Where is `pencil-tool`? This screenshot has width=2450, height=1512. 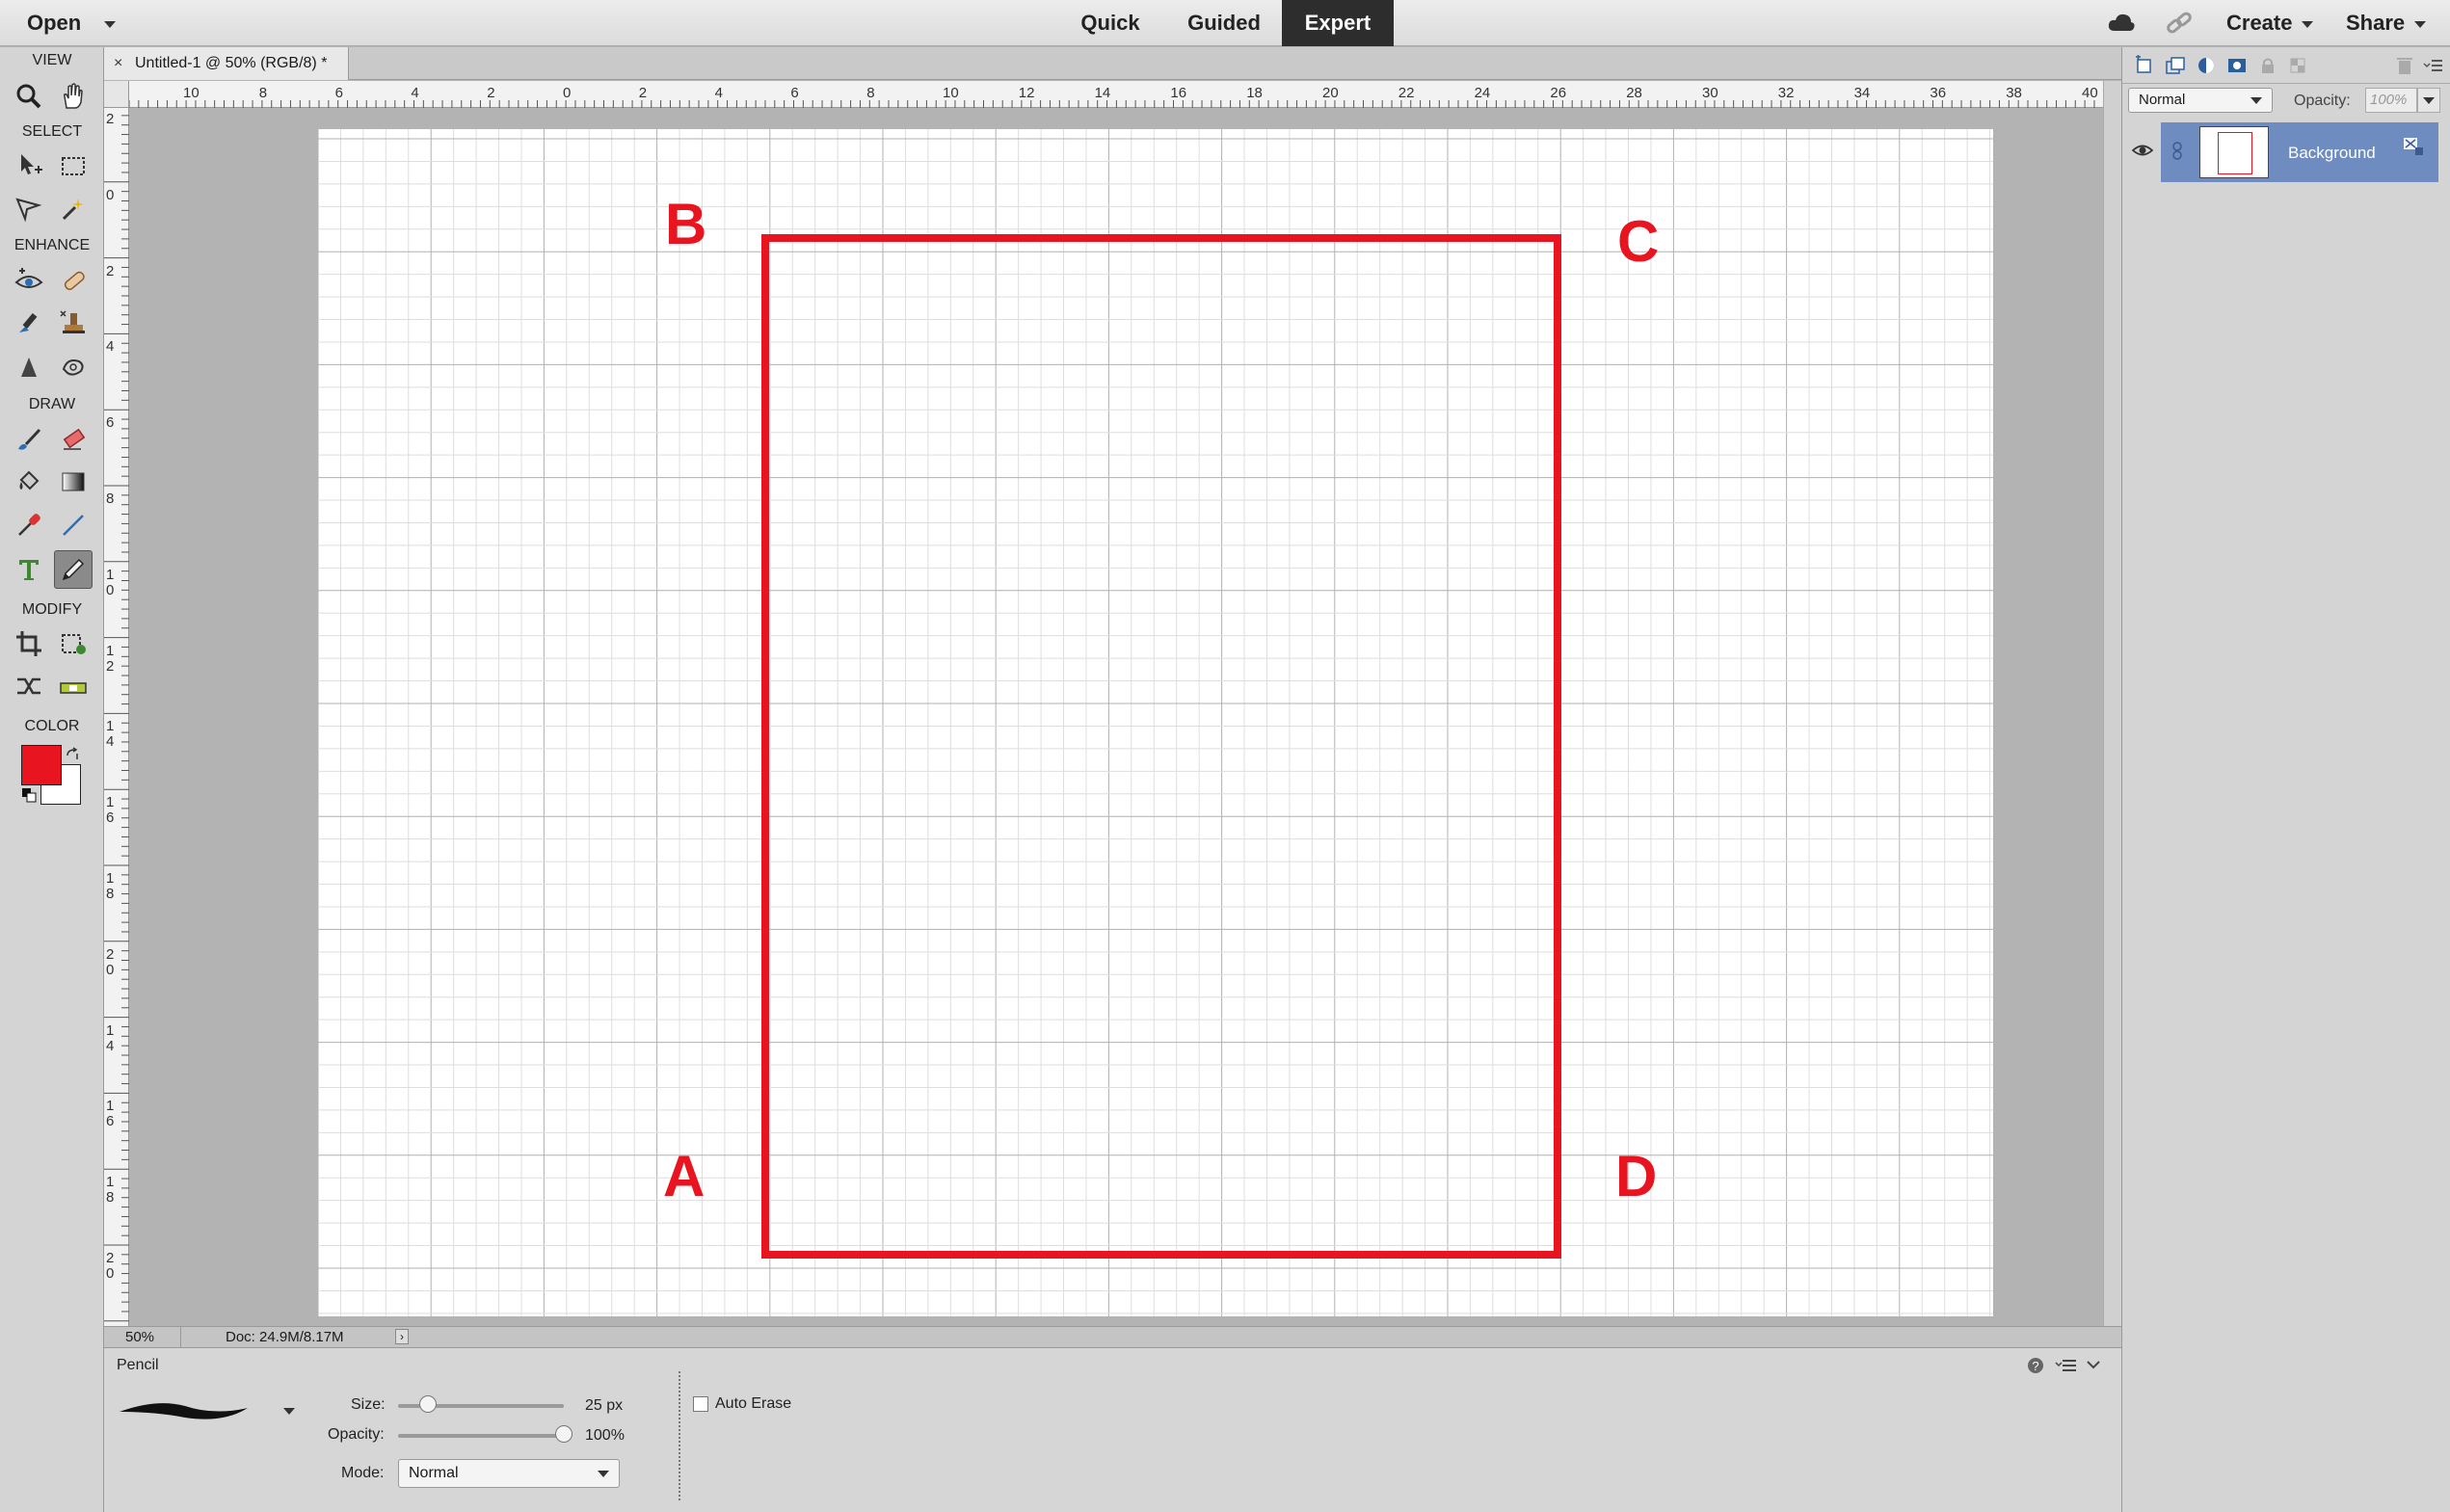
pencil-tool is located at coordinates (74, 570).